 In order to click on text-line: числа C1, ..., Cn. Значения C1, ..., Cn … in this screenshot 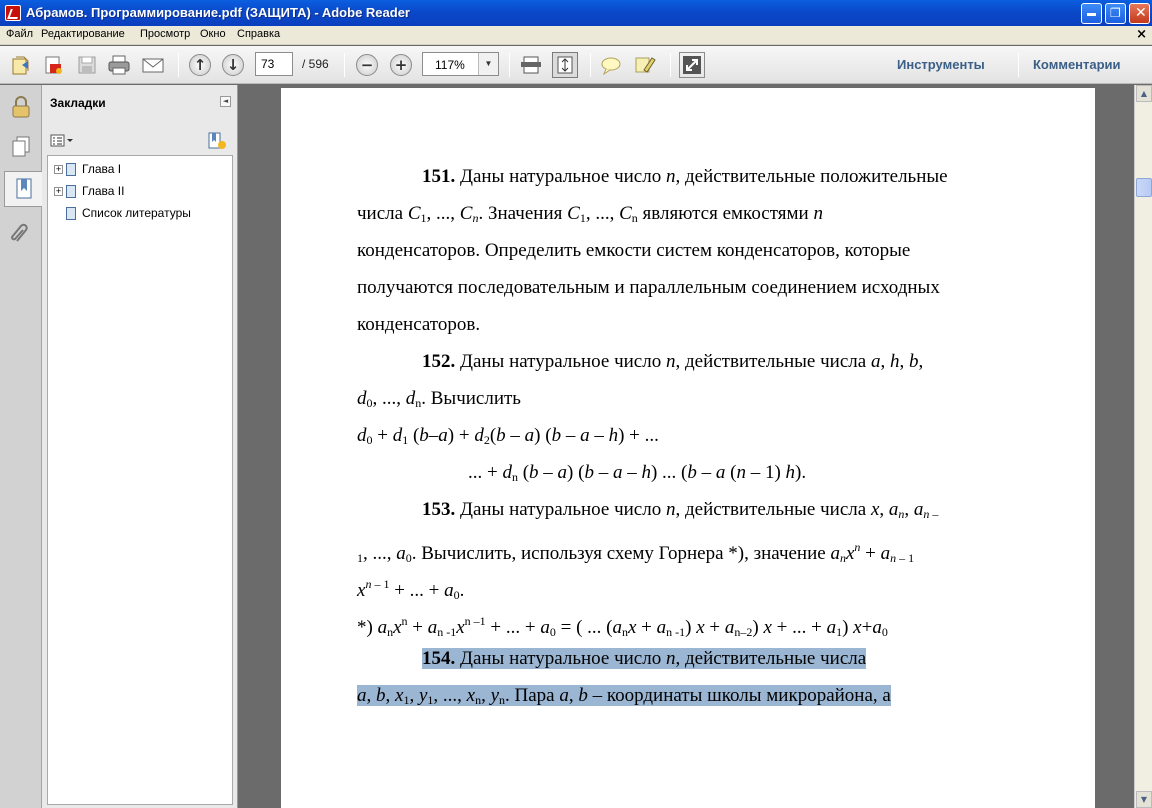, I will do `click(590, 214)`.